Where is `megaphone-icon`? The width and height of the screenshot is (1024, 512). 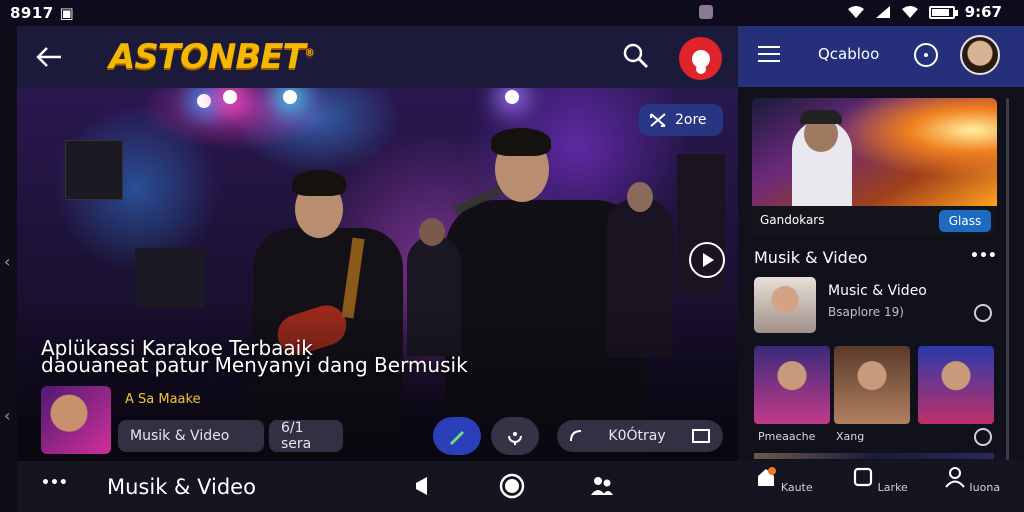 megaphone-icon is located at coordinates (426, 486).